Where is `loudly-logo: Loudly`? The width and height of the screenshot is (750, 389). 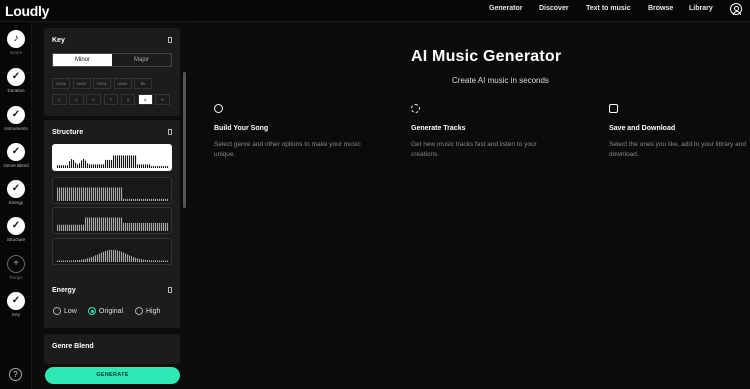 loudly-logo: Loudly is located at coordinates (27, 11).